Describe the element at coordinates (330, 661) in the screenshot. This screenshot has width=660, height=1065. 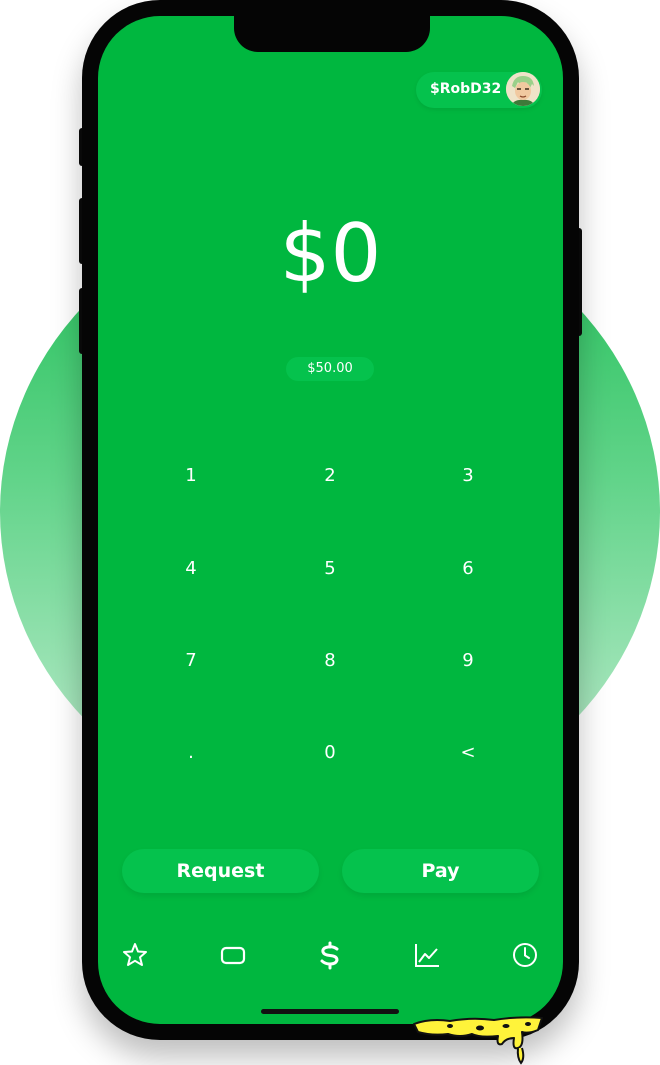
I see `keypad-key-8: 8` at that location.